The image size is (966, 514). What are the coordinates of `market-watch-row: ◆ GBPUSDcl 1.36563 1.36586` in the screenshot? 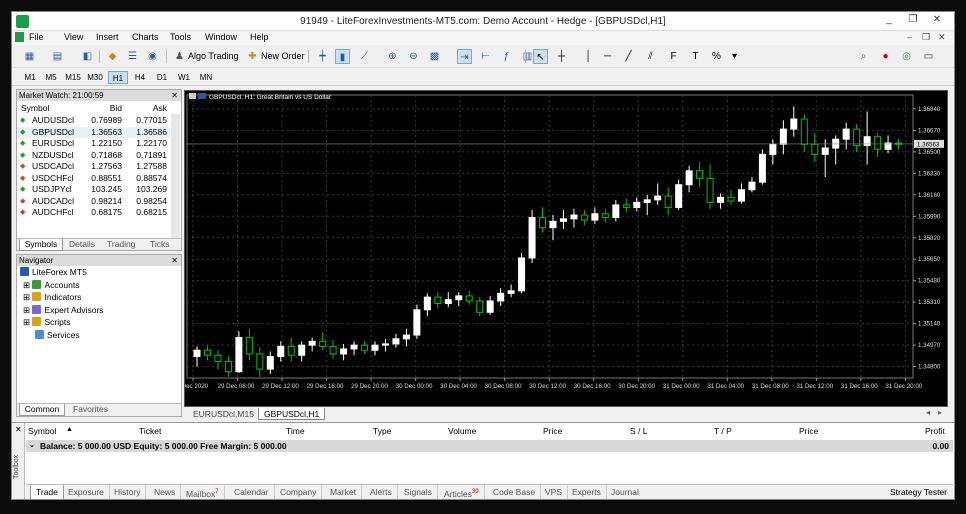 It's located at (93, 132).